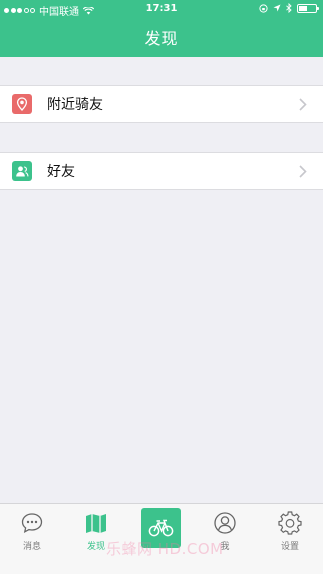  I want to click on location-pin-icon, so click(22, 104).